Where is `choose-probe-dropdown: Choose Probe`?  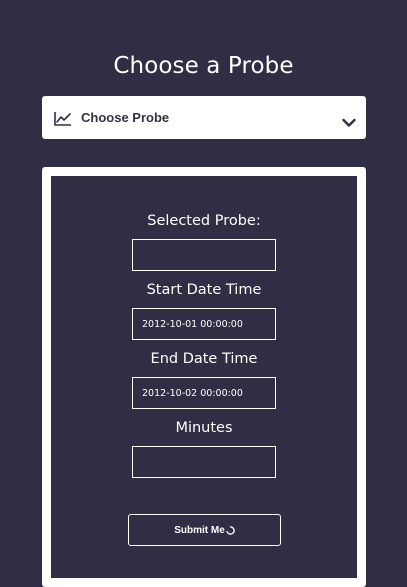
choose-probe-dropdown: Choose Probe is located at coordinates (204, 117).